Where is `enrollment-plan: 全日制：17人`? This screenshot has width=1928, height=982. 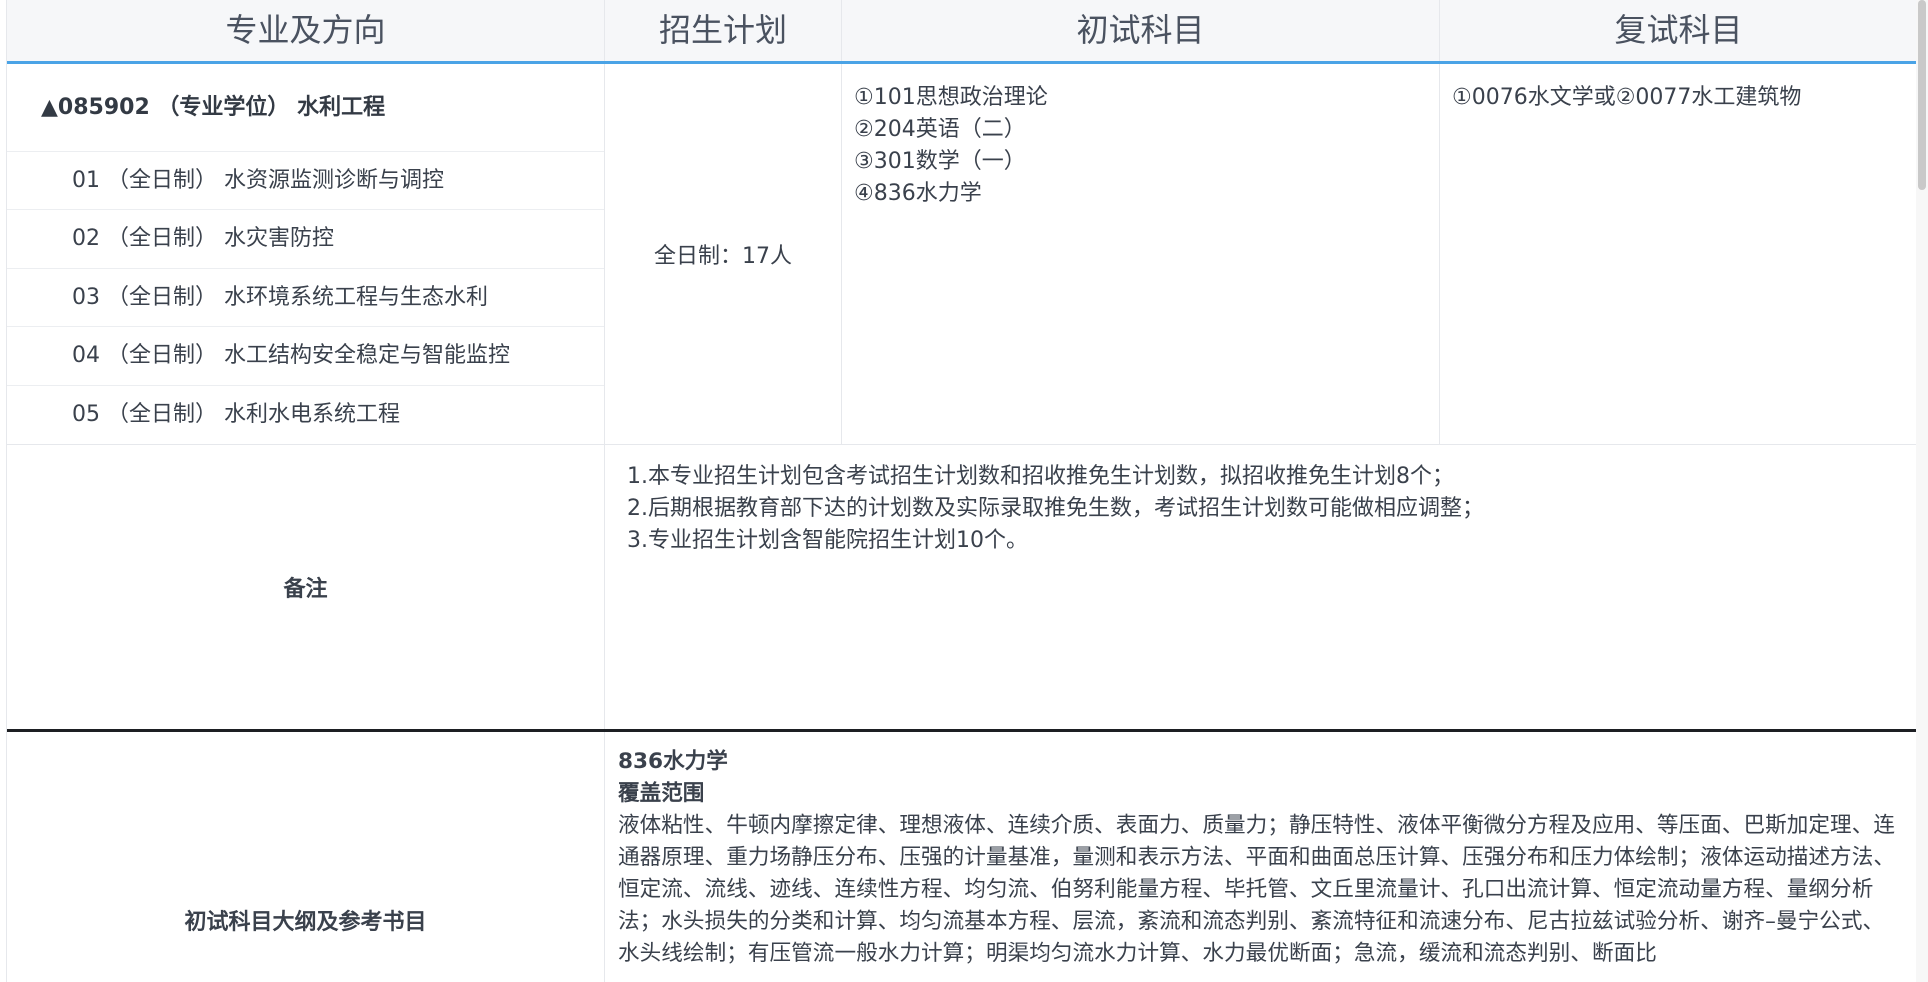
enrollment-plan: 全日制：17人 is located at coordinates (723, 256).